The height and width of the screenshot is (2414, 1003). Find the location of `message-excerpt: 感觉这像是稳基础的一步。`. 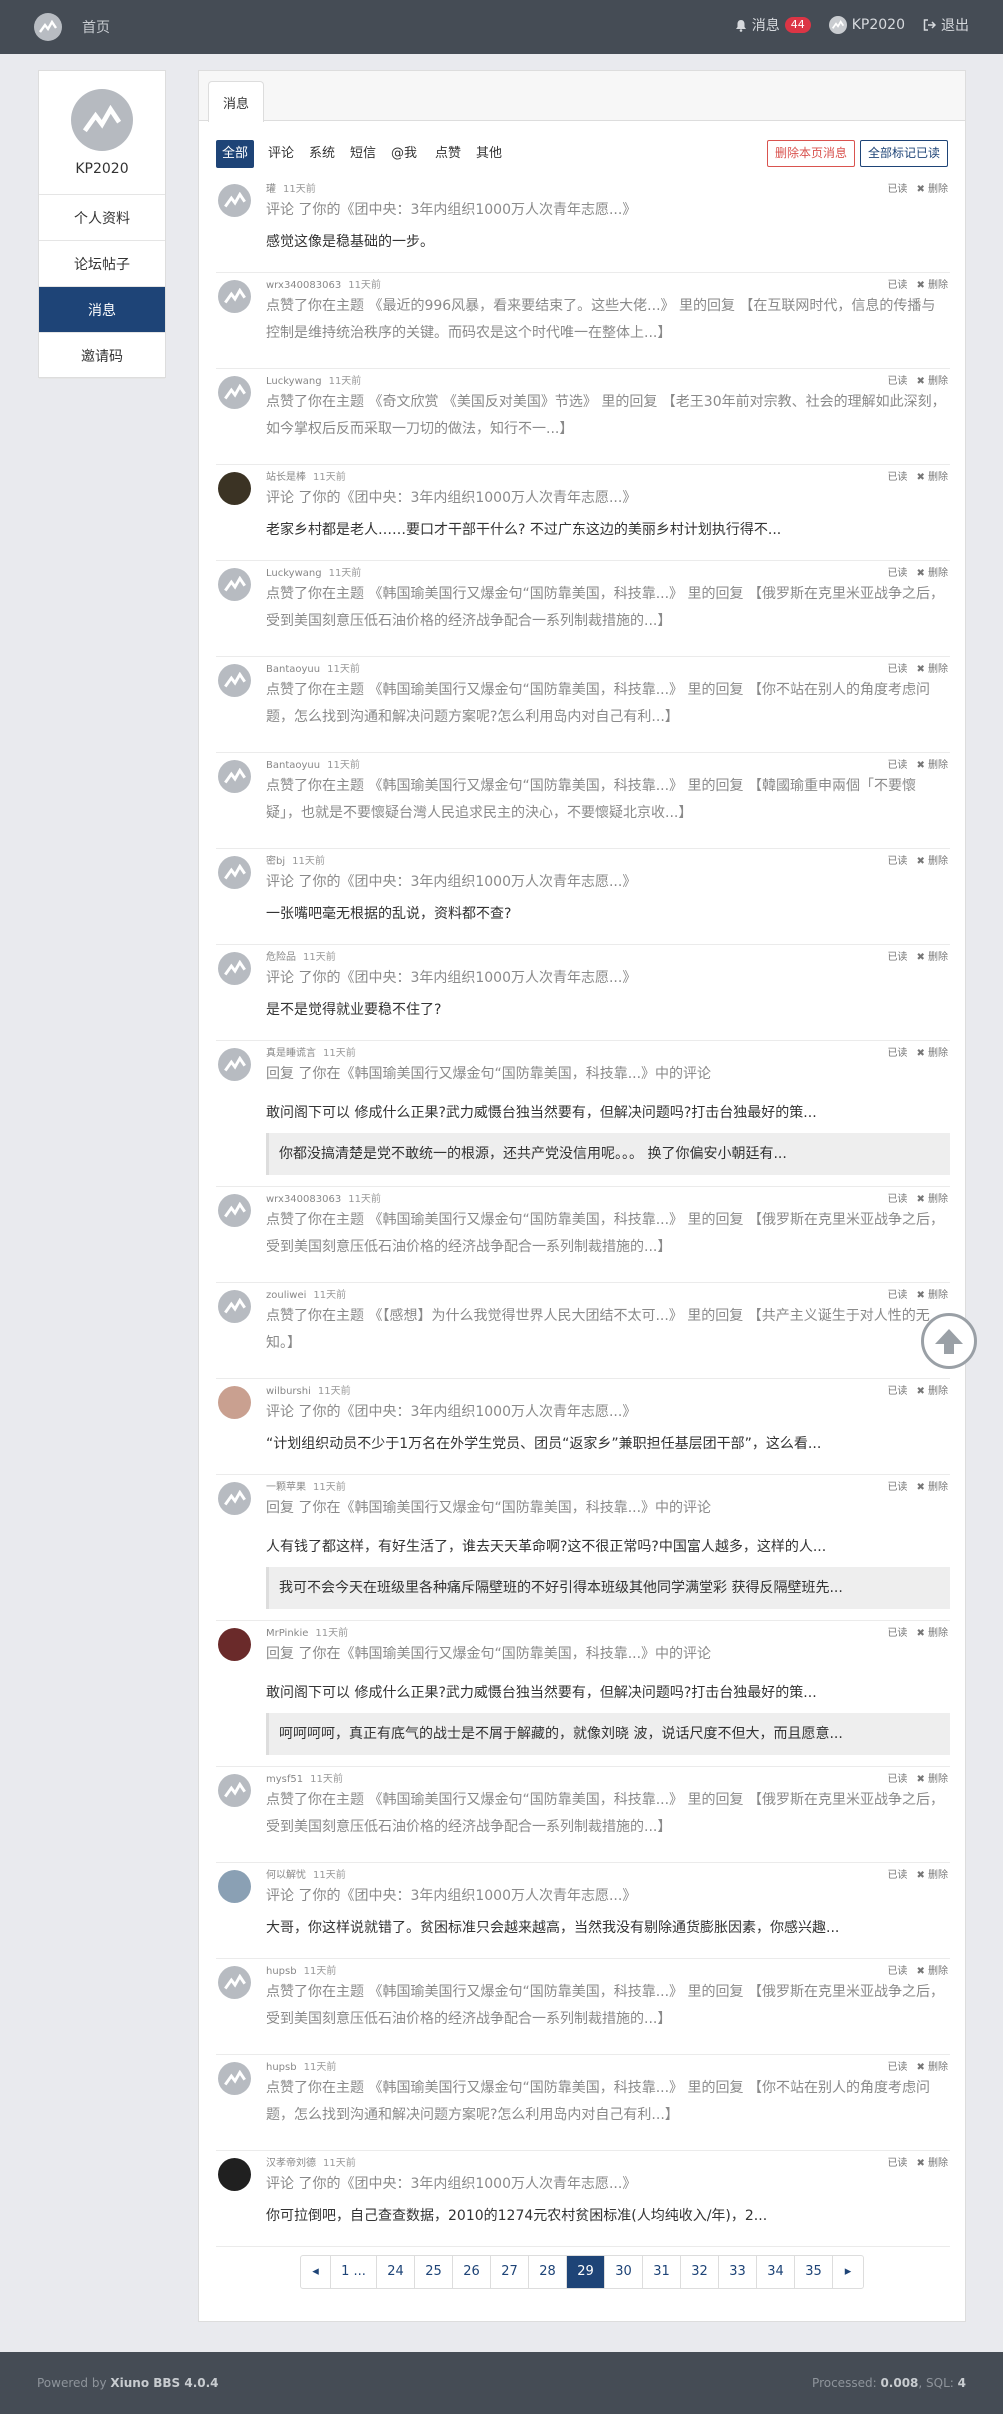

message-excerpt: 感觉这像是稳基础的一步。 is located at coordinates (606, 242).